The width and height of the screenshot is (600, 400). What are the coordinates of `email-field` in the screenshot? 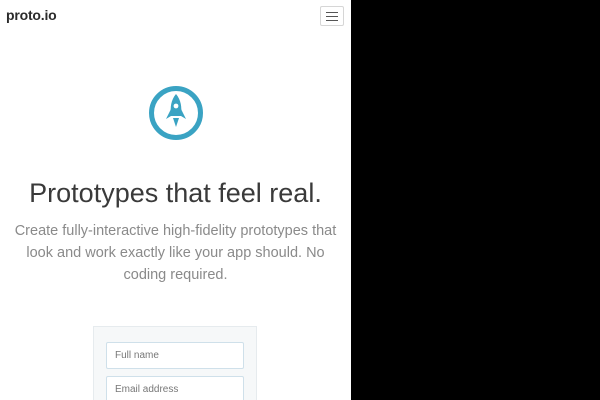 It's located at (175, 388).